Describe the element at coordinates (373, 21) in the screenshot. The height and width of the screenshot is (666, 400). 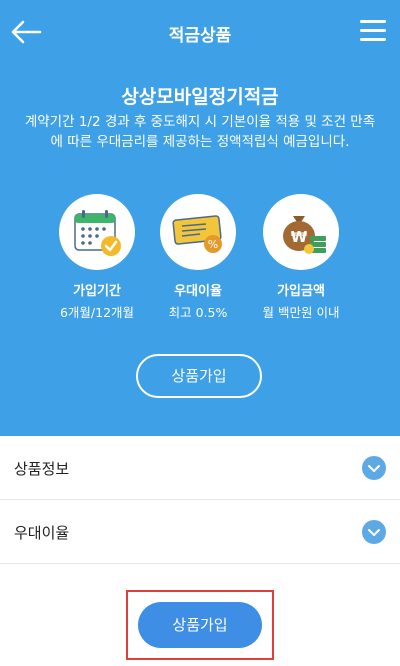
I see `hamburger-menu-icon` at that location.